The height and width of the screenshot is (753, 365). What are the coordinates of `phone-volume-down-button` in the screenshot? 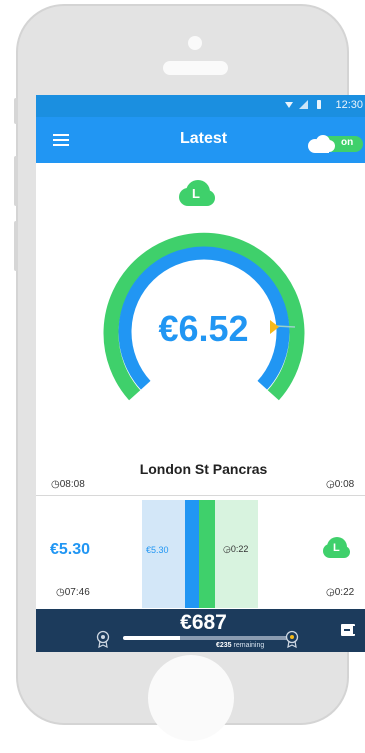 It's located at (16, 246).